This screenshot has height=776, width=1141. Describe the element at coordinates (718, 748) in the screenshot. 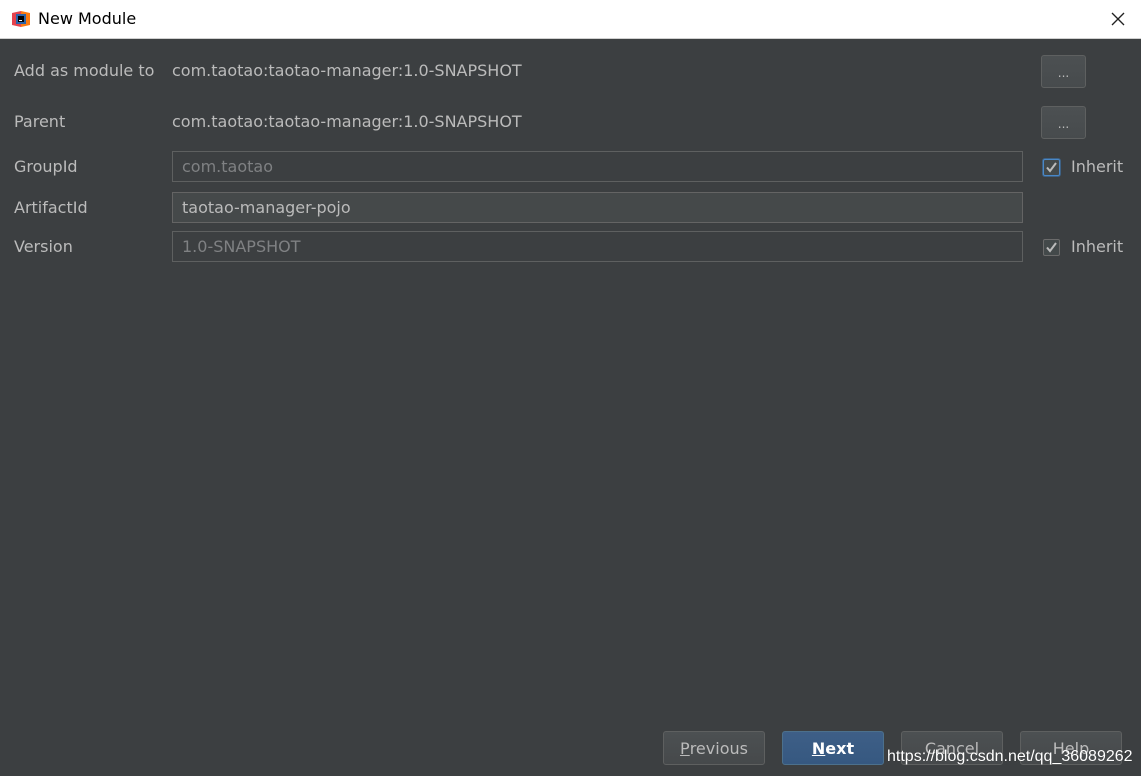

I see `previous-label-rest: revious` at that location.